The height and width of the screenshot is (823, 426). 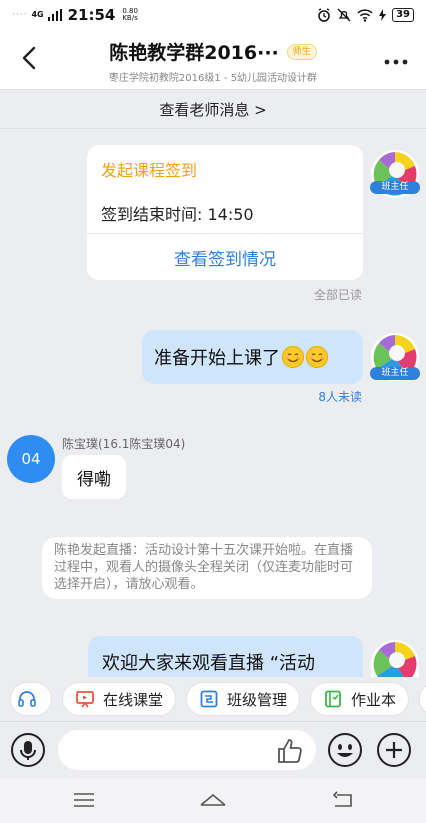 I want to click on message-input-bar, so click(x=213, y=749).